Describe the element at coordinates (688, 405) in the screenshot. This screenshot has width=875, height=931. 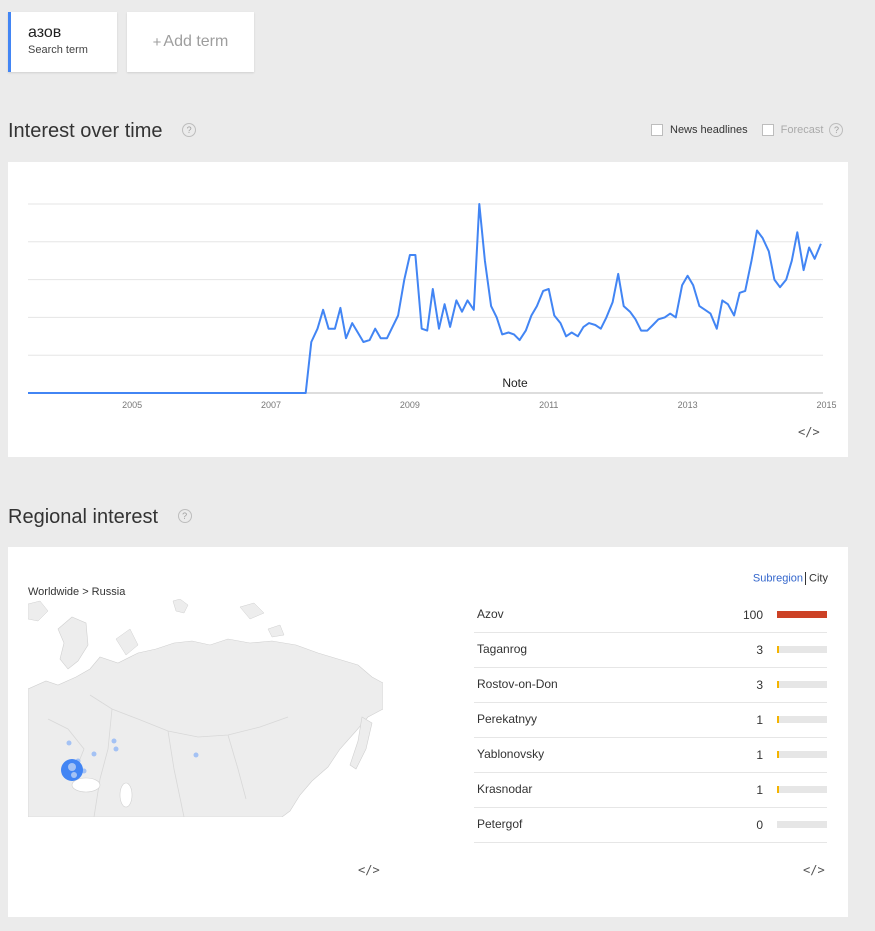
I see `x-tick-label: 2013` at that location.